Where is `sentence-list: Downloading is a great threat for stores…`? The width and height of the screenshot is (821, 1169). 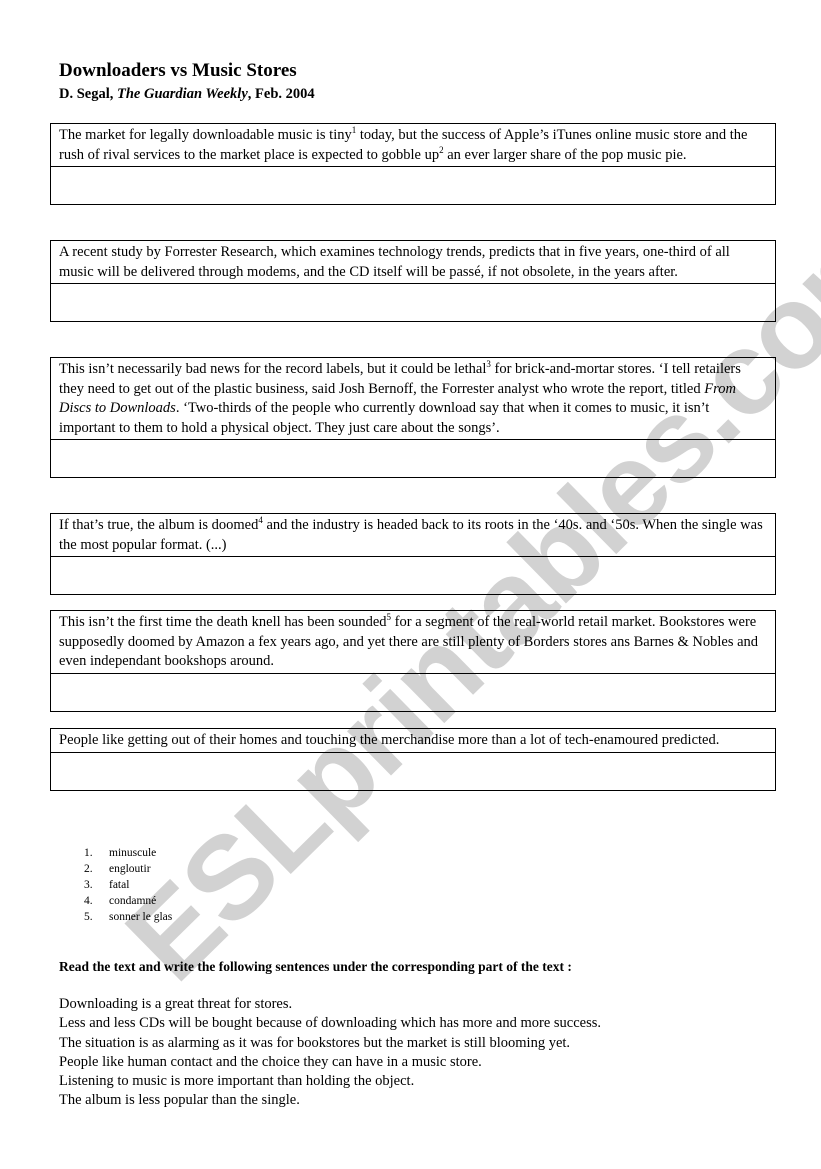
sentence-list: Downloading is a great threat for stores… is located at coordinates (330, 1053).